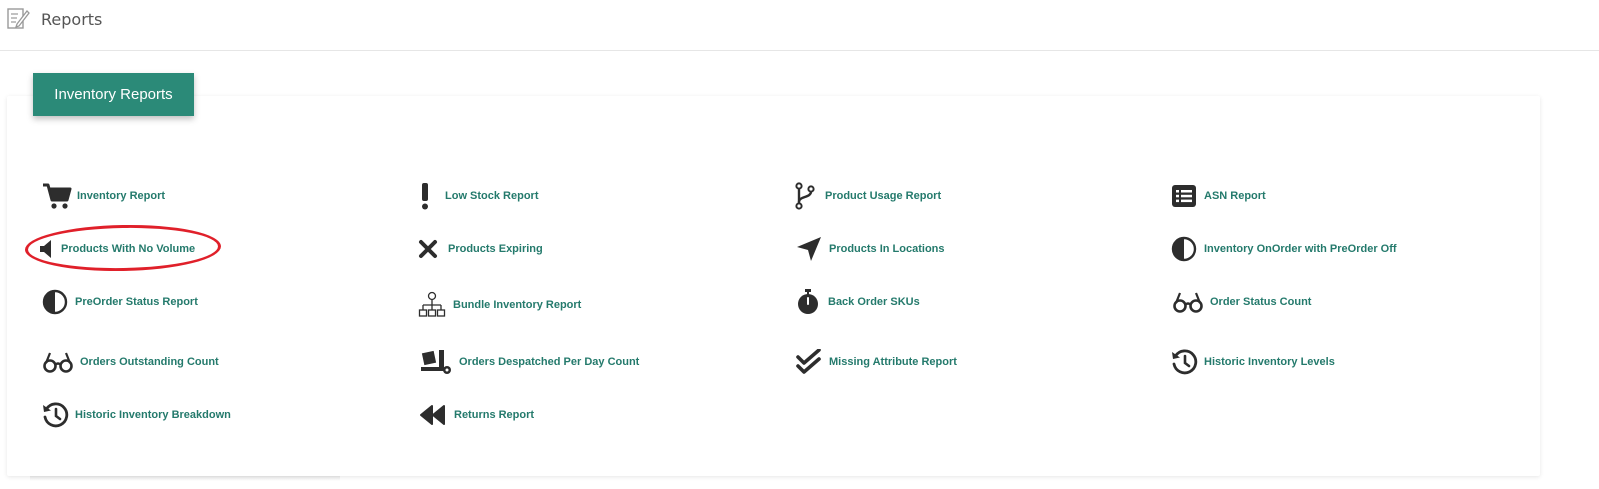 The width and height of the screenshot is (1599, 489). I want to click on report-label: Inventory OnOrder with PreOrder Off, so click(1300, 249).